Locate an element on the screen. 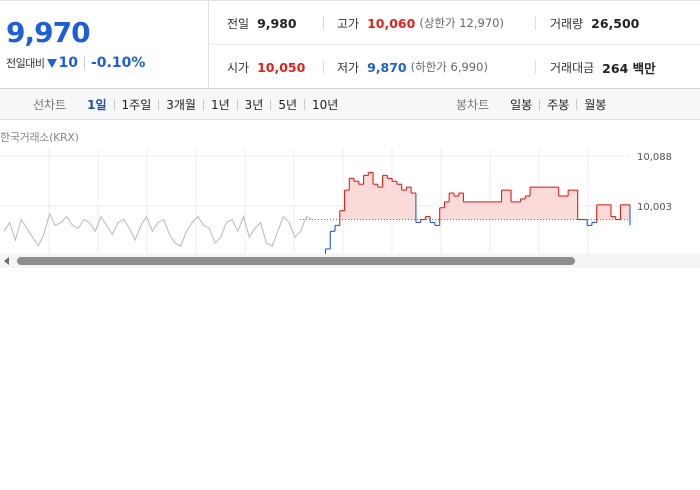 The height and width of the screenshot is (490, 700). prev-day-line is located at coordinates (158, 230).